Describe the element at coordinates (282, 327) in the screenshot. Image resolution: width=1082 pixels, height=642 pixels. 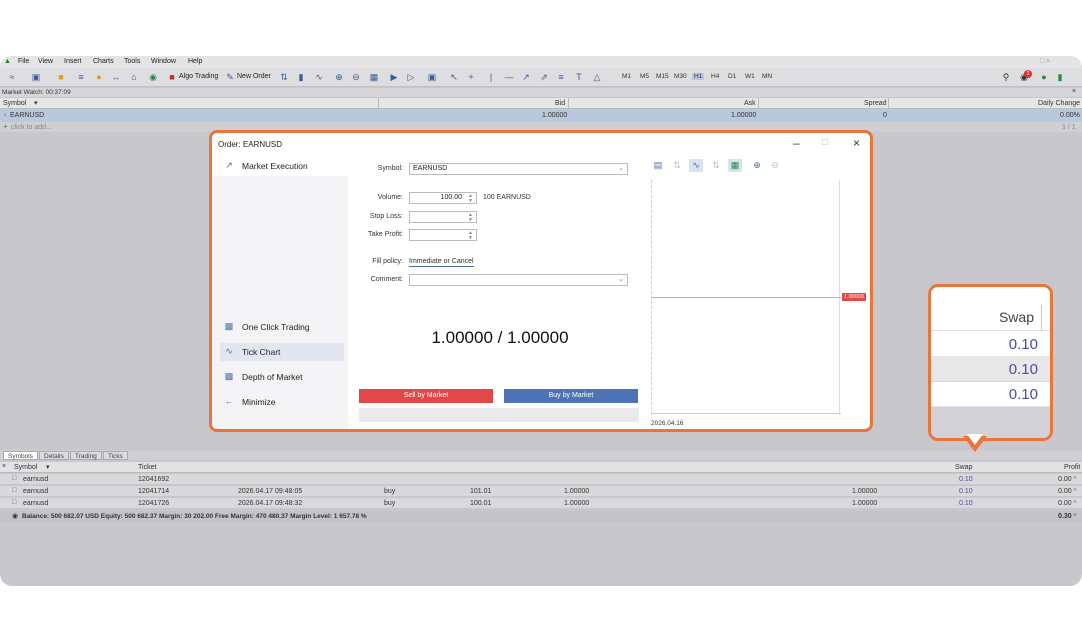
I see `one-click-trading-option: ▩ One Click Trading` at that location.